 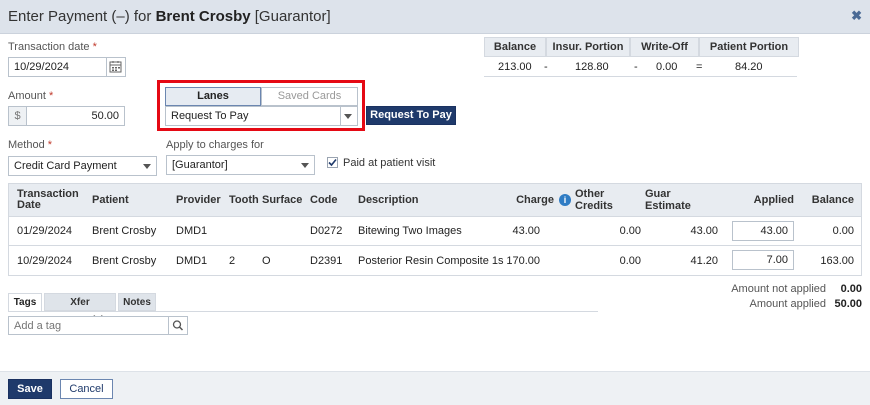 I want to click on col-other-credits: Other Credits, so click(x=594, y=200).